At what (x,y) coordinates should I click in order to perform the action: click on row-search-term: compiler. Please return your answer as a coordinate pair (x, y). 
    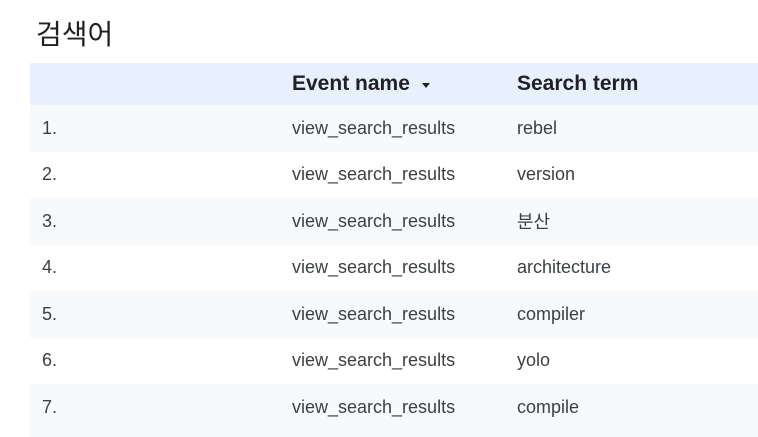
    Looking at the image, I should click on (551, 313).